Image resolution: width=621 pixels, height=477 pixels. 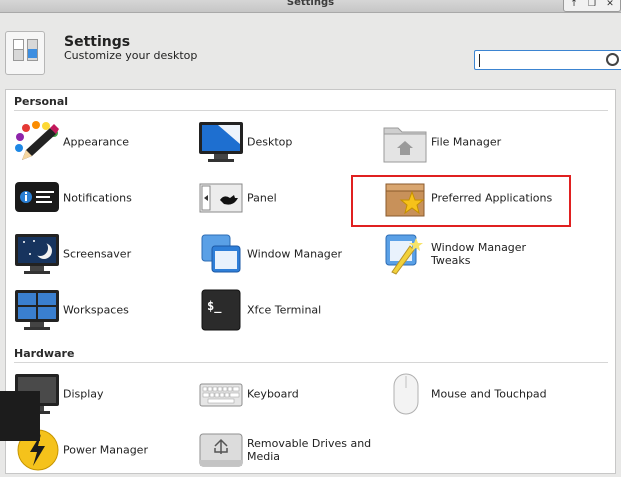 What do you see at coordinates (479, 60) in the screenshot?
I see `text-caret` at bounding box center [479, 60].